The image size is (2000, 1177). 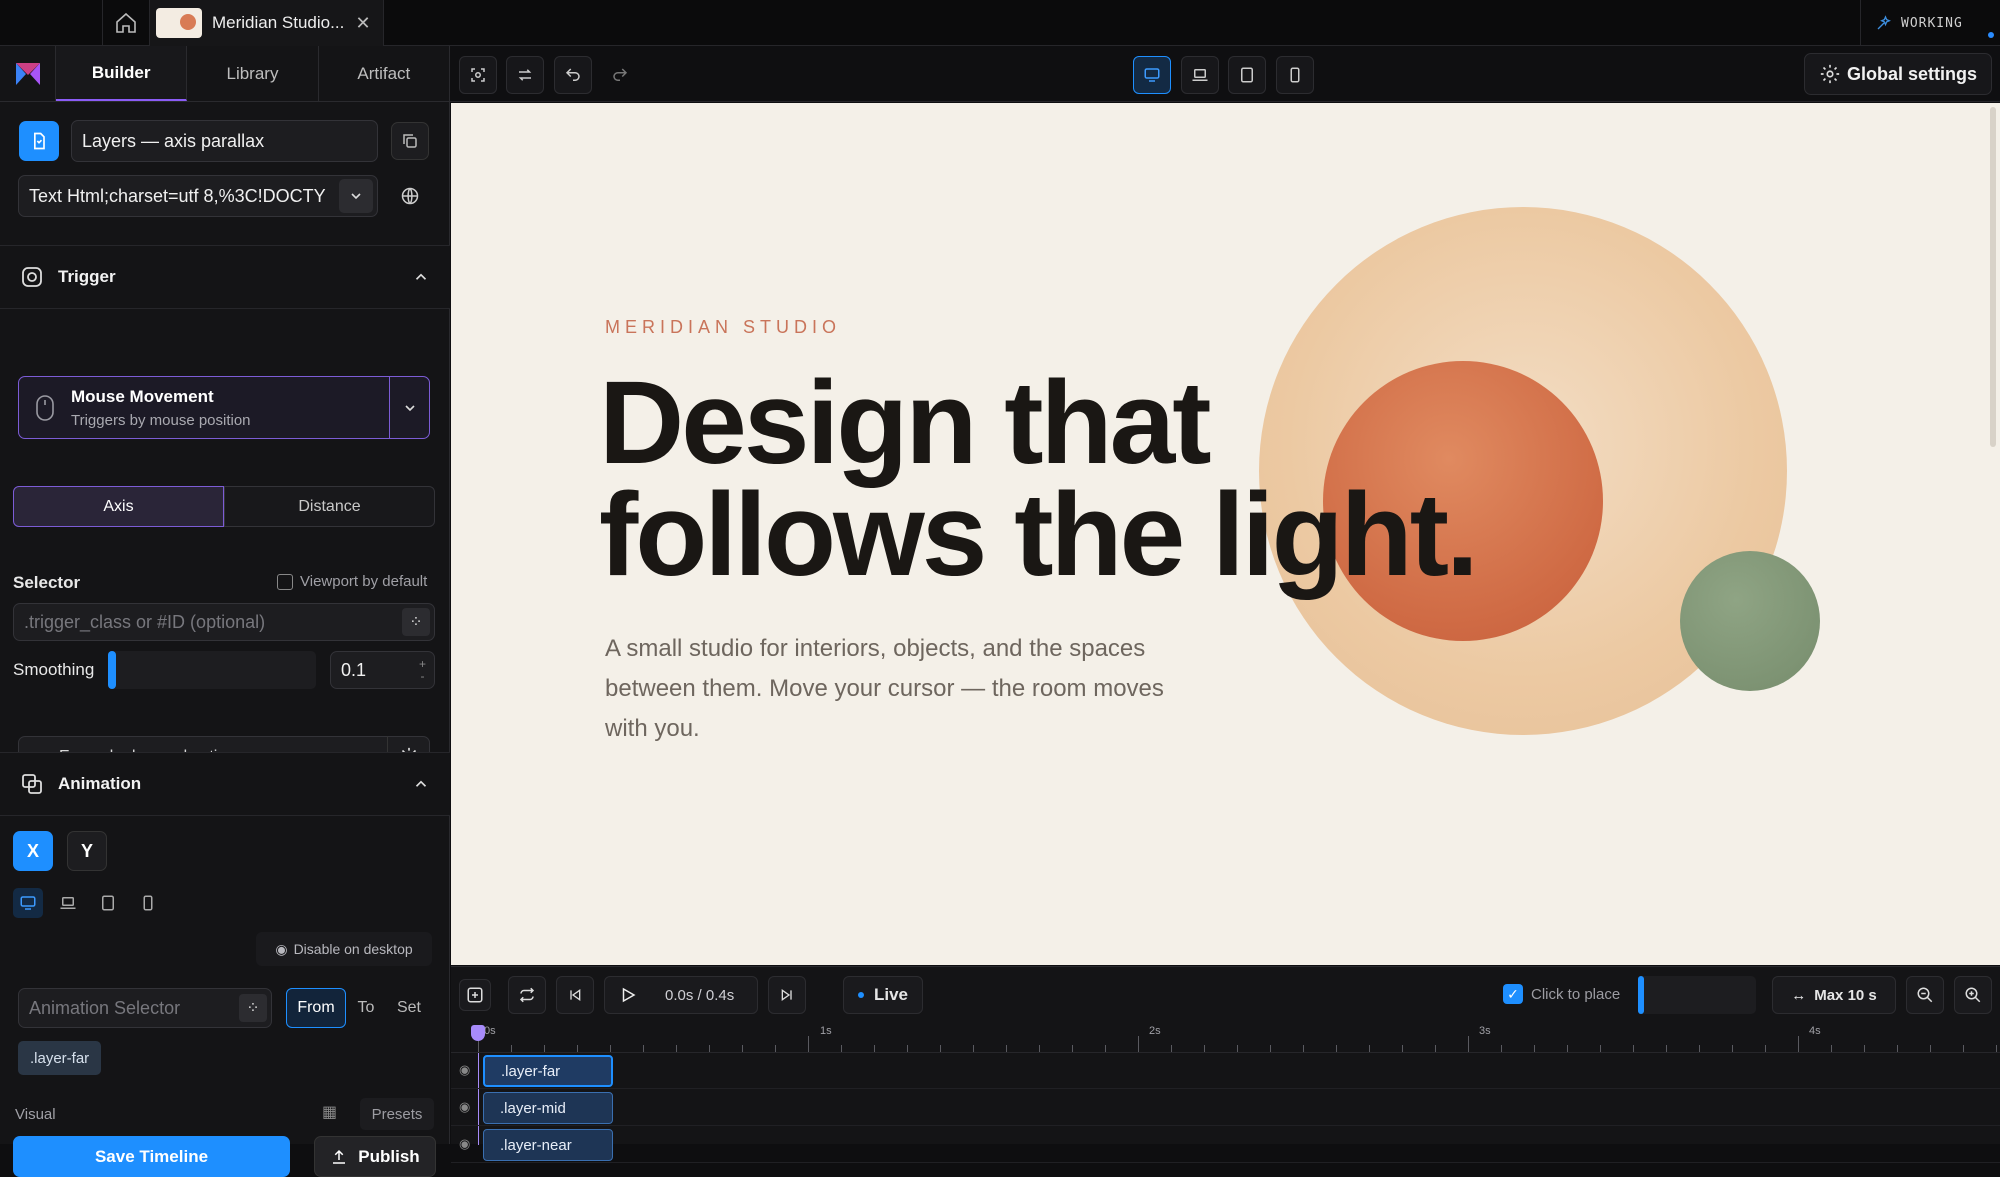 What do you see at coordinates (787, 995) in the screenshot?
I see `skip-end-button` at bounding box center [787, 995].